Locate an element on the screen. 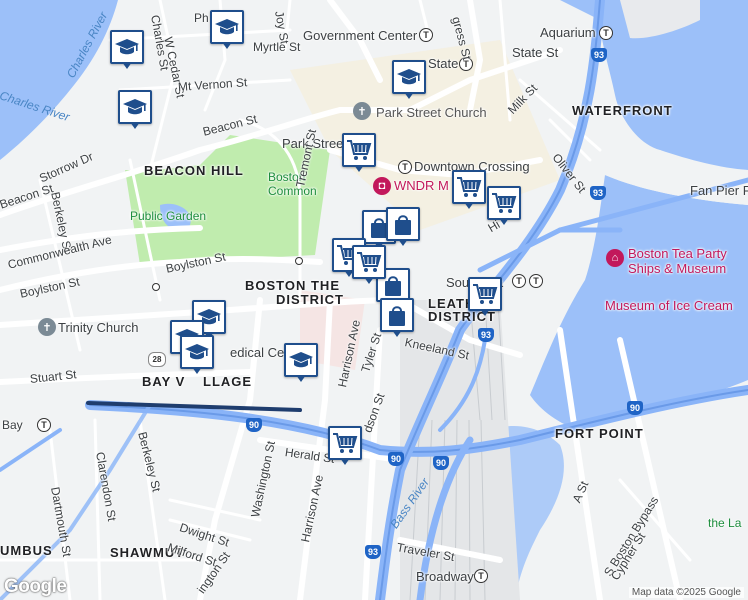  camera-icon: ◘ is located at coordinates (382, 186).